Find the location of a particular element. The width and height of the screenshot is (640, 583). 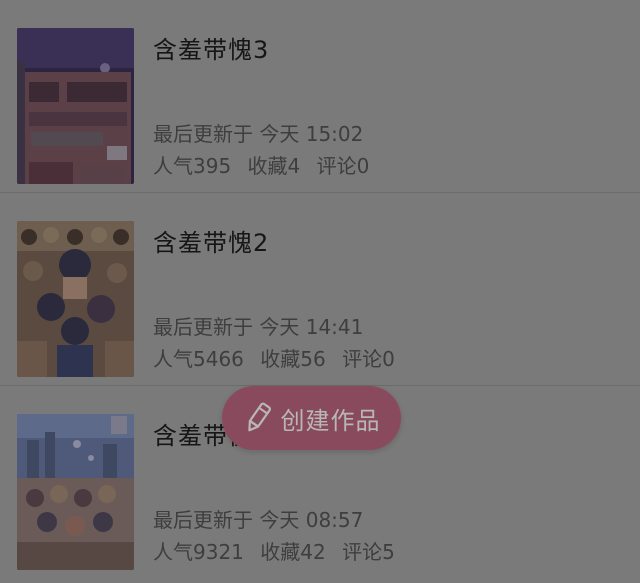

popularity-count: 人气5466 is located at coordinates (198, 359).